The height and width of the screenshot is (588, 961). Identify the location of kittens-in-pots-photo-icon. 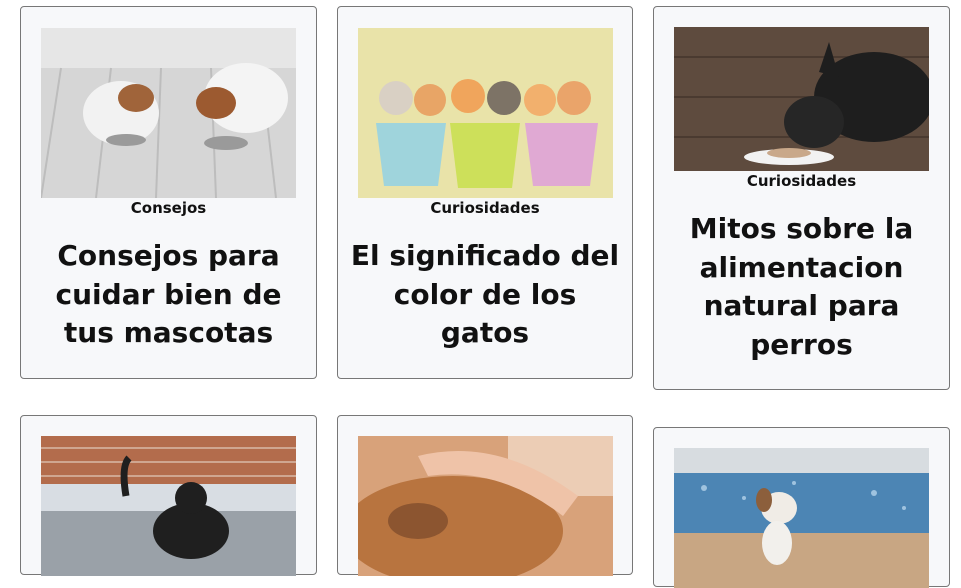
(485, 113).